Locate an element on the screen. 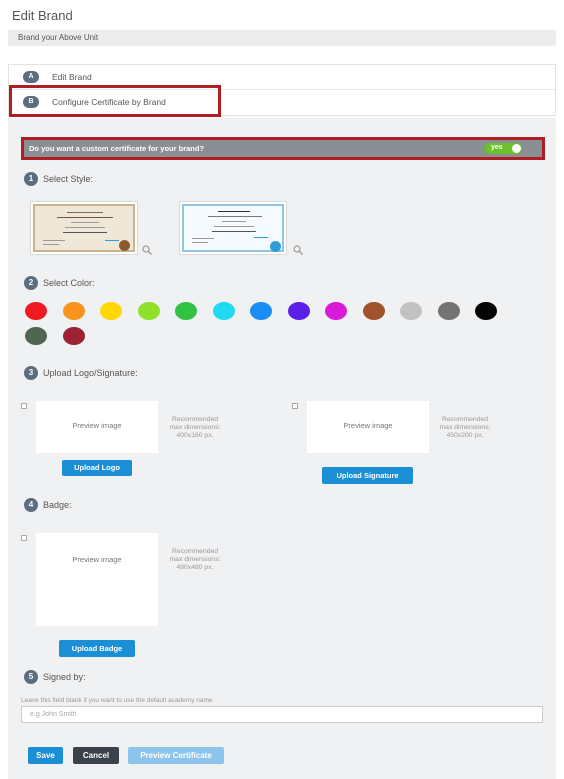  badge-recommendation: Recommended max dimensions: 480x480 px. is located at coordinates (195, 559).